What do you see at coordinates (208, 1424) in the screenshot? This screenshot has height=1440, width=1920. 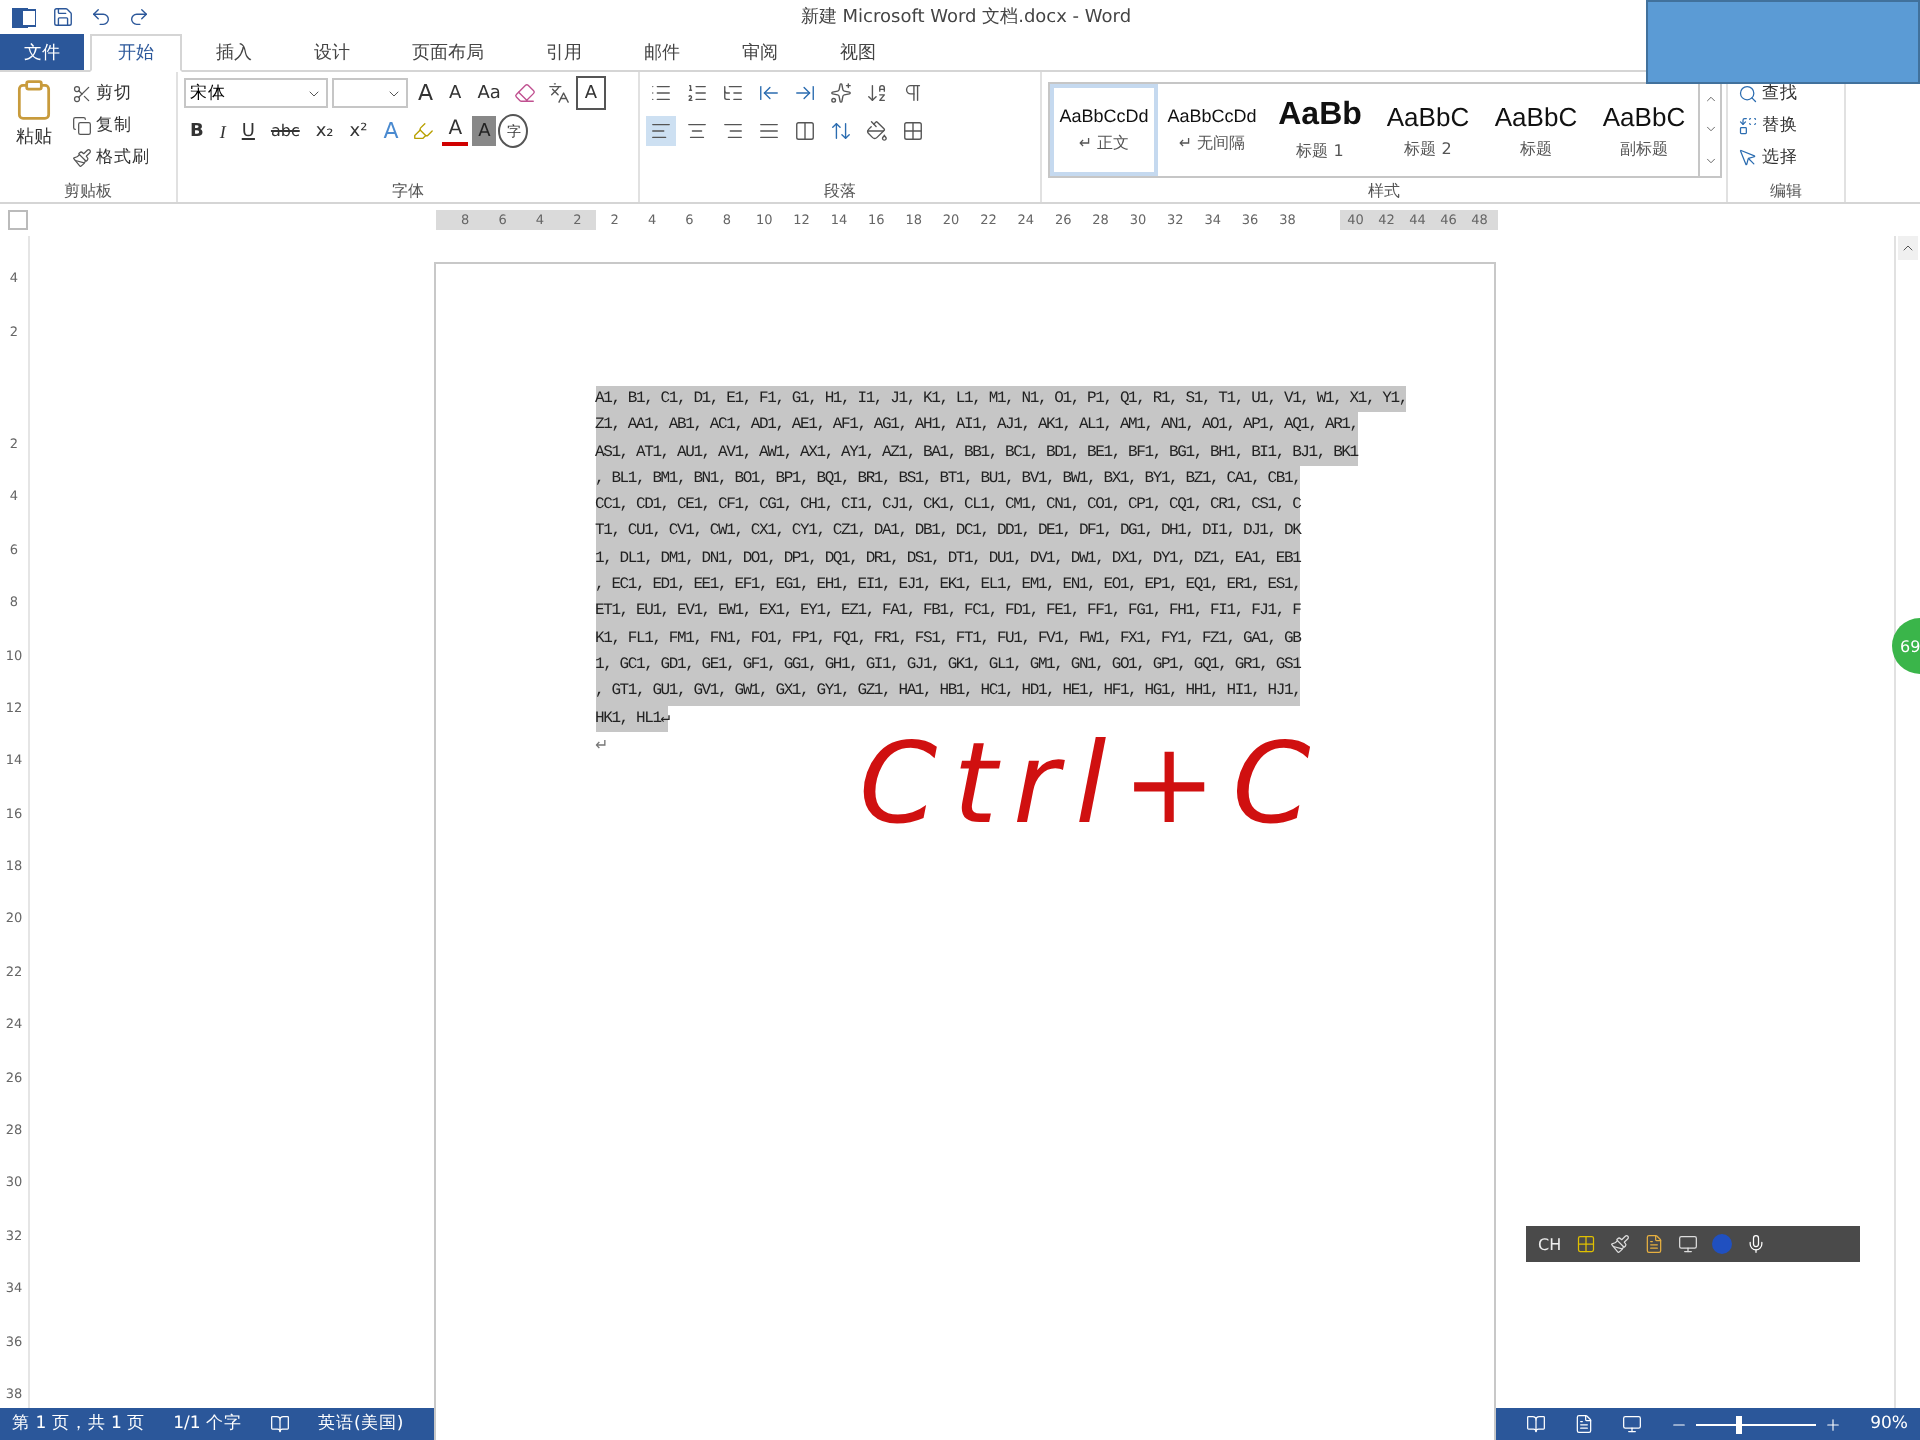 I see `word-count: 1/1 个字` at bounding box center [208, 1424].